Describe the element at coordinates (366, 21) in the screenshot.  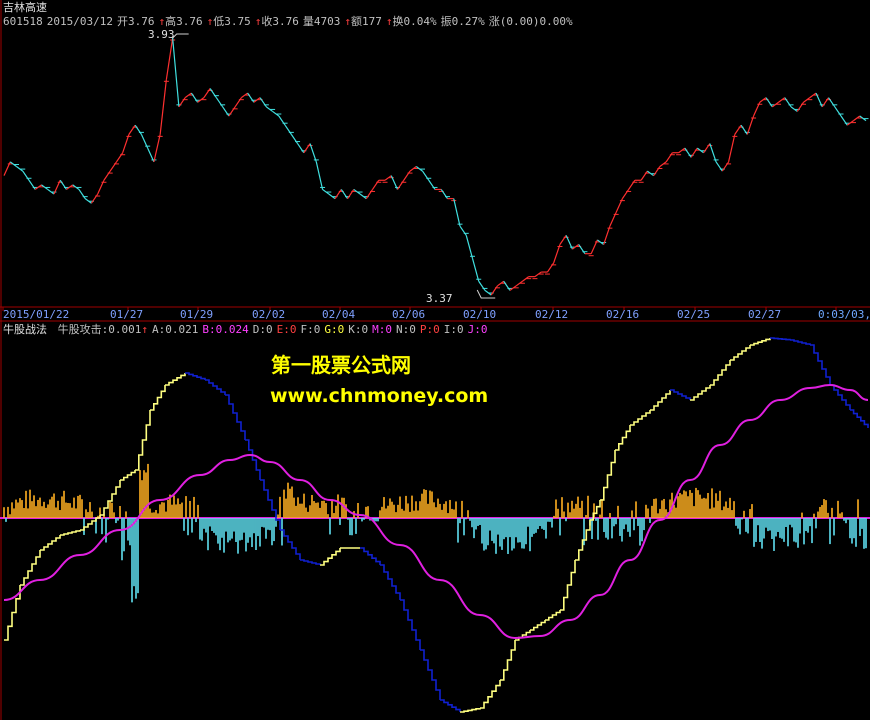
I see `quote-field: 额177` at that location.